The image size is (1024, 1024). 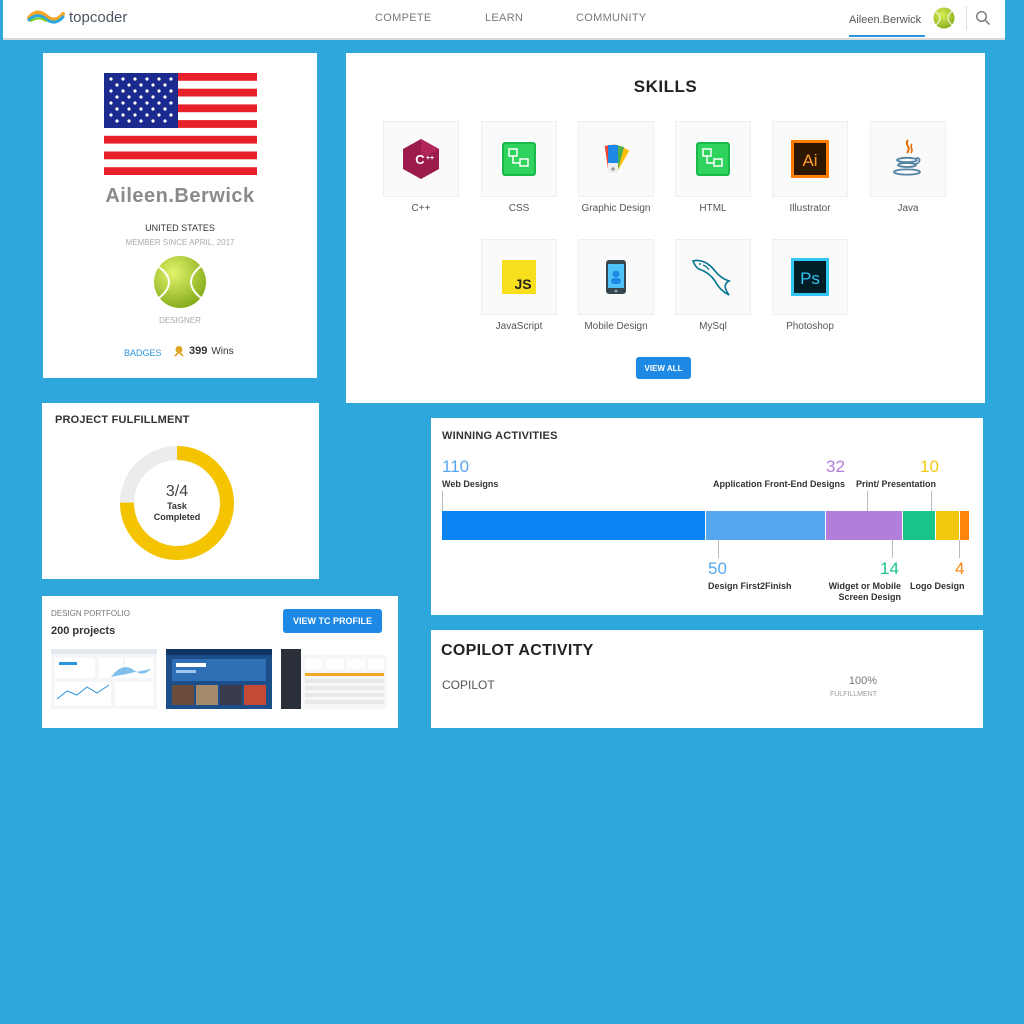 I want to click on tick-print, so click(x=931, y=501).